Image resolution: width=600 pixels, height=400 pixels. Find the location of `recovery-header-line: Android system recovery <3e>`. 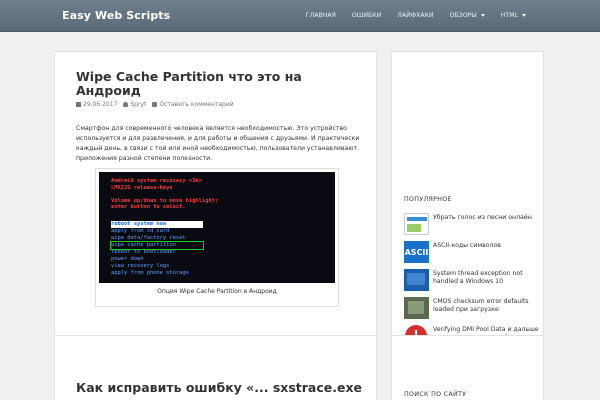

recovery-header-line: Android system recovery <3e> is located at coordinates (156, 181).